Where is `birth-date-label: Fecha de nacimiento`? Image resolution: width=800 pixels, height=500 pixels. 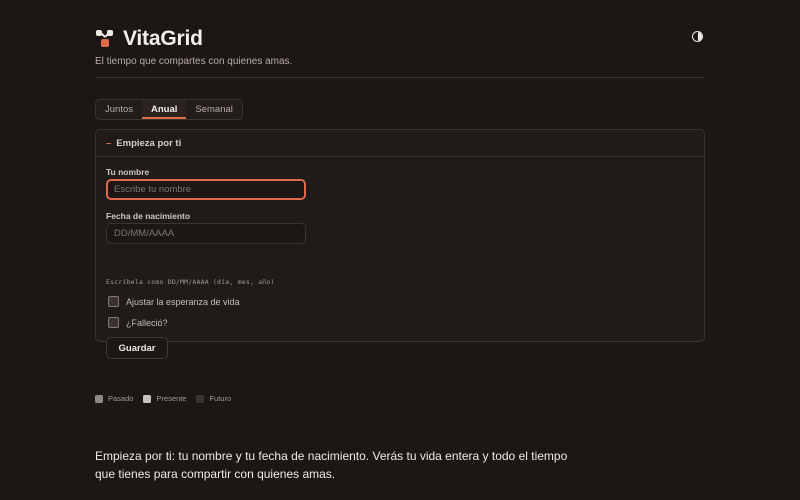
birth-date-label: Fecha de nacimiento is located at coordinates (148, 216).